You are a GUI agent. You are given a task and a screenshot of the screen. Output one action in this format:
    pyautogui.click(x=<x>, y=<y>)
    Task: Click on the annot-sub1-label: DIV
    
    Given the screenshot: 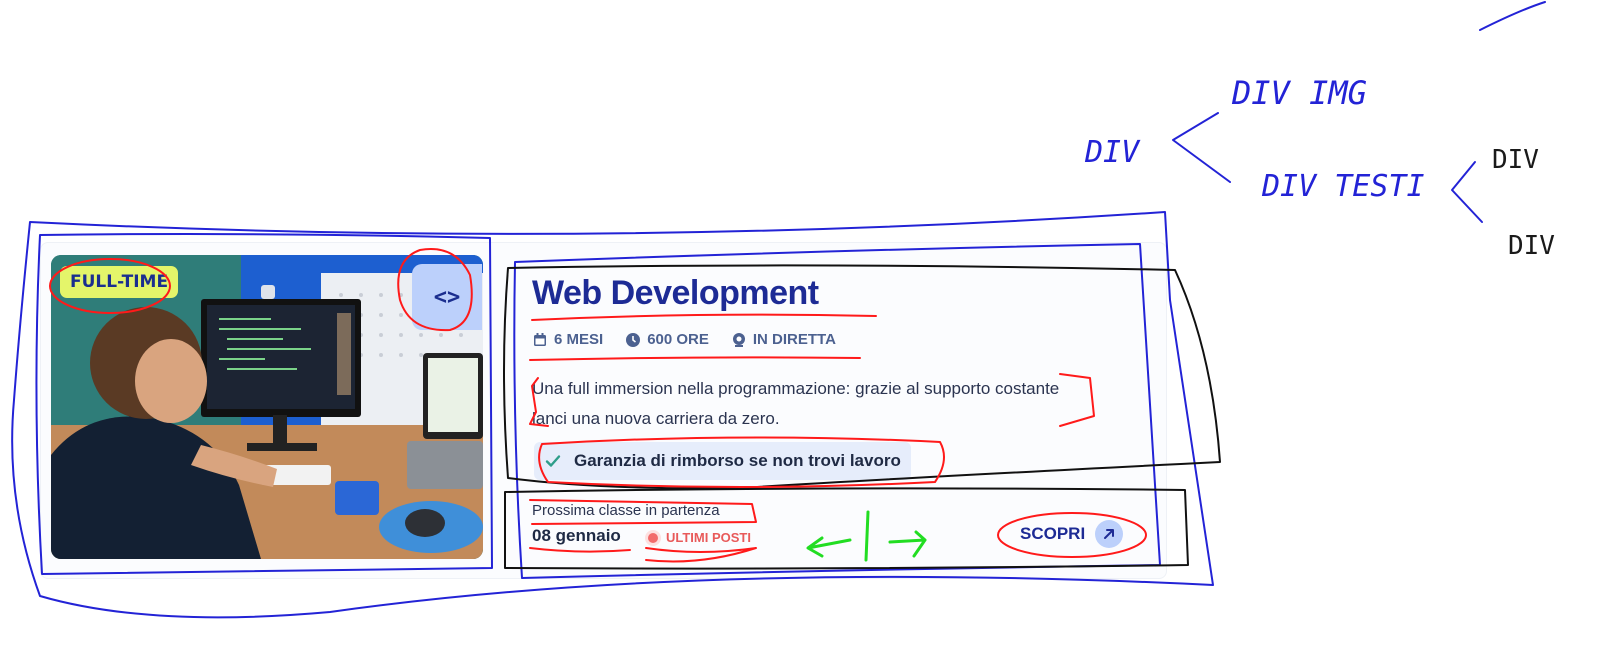 What is the action you would take?
    pyautogui.click(x=1515, y=160)
    